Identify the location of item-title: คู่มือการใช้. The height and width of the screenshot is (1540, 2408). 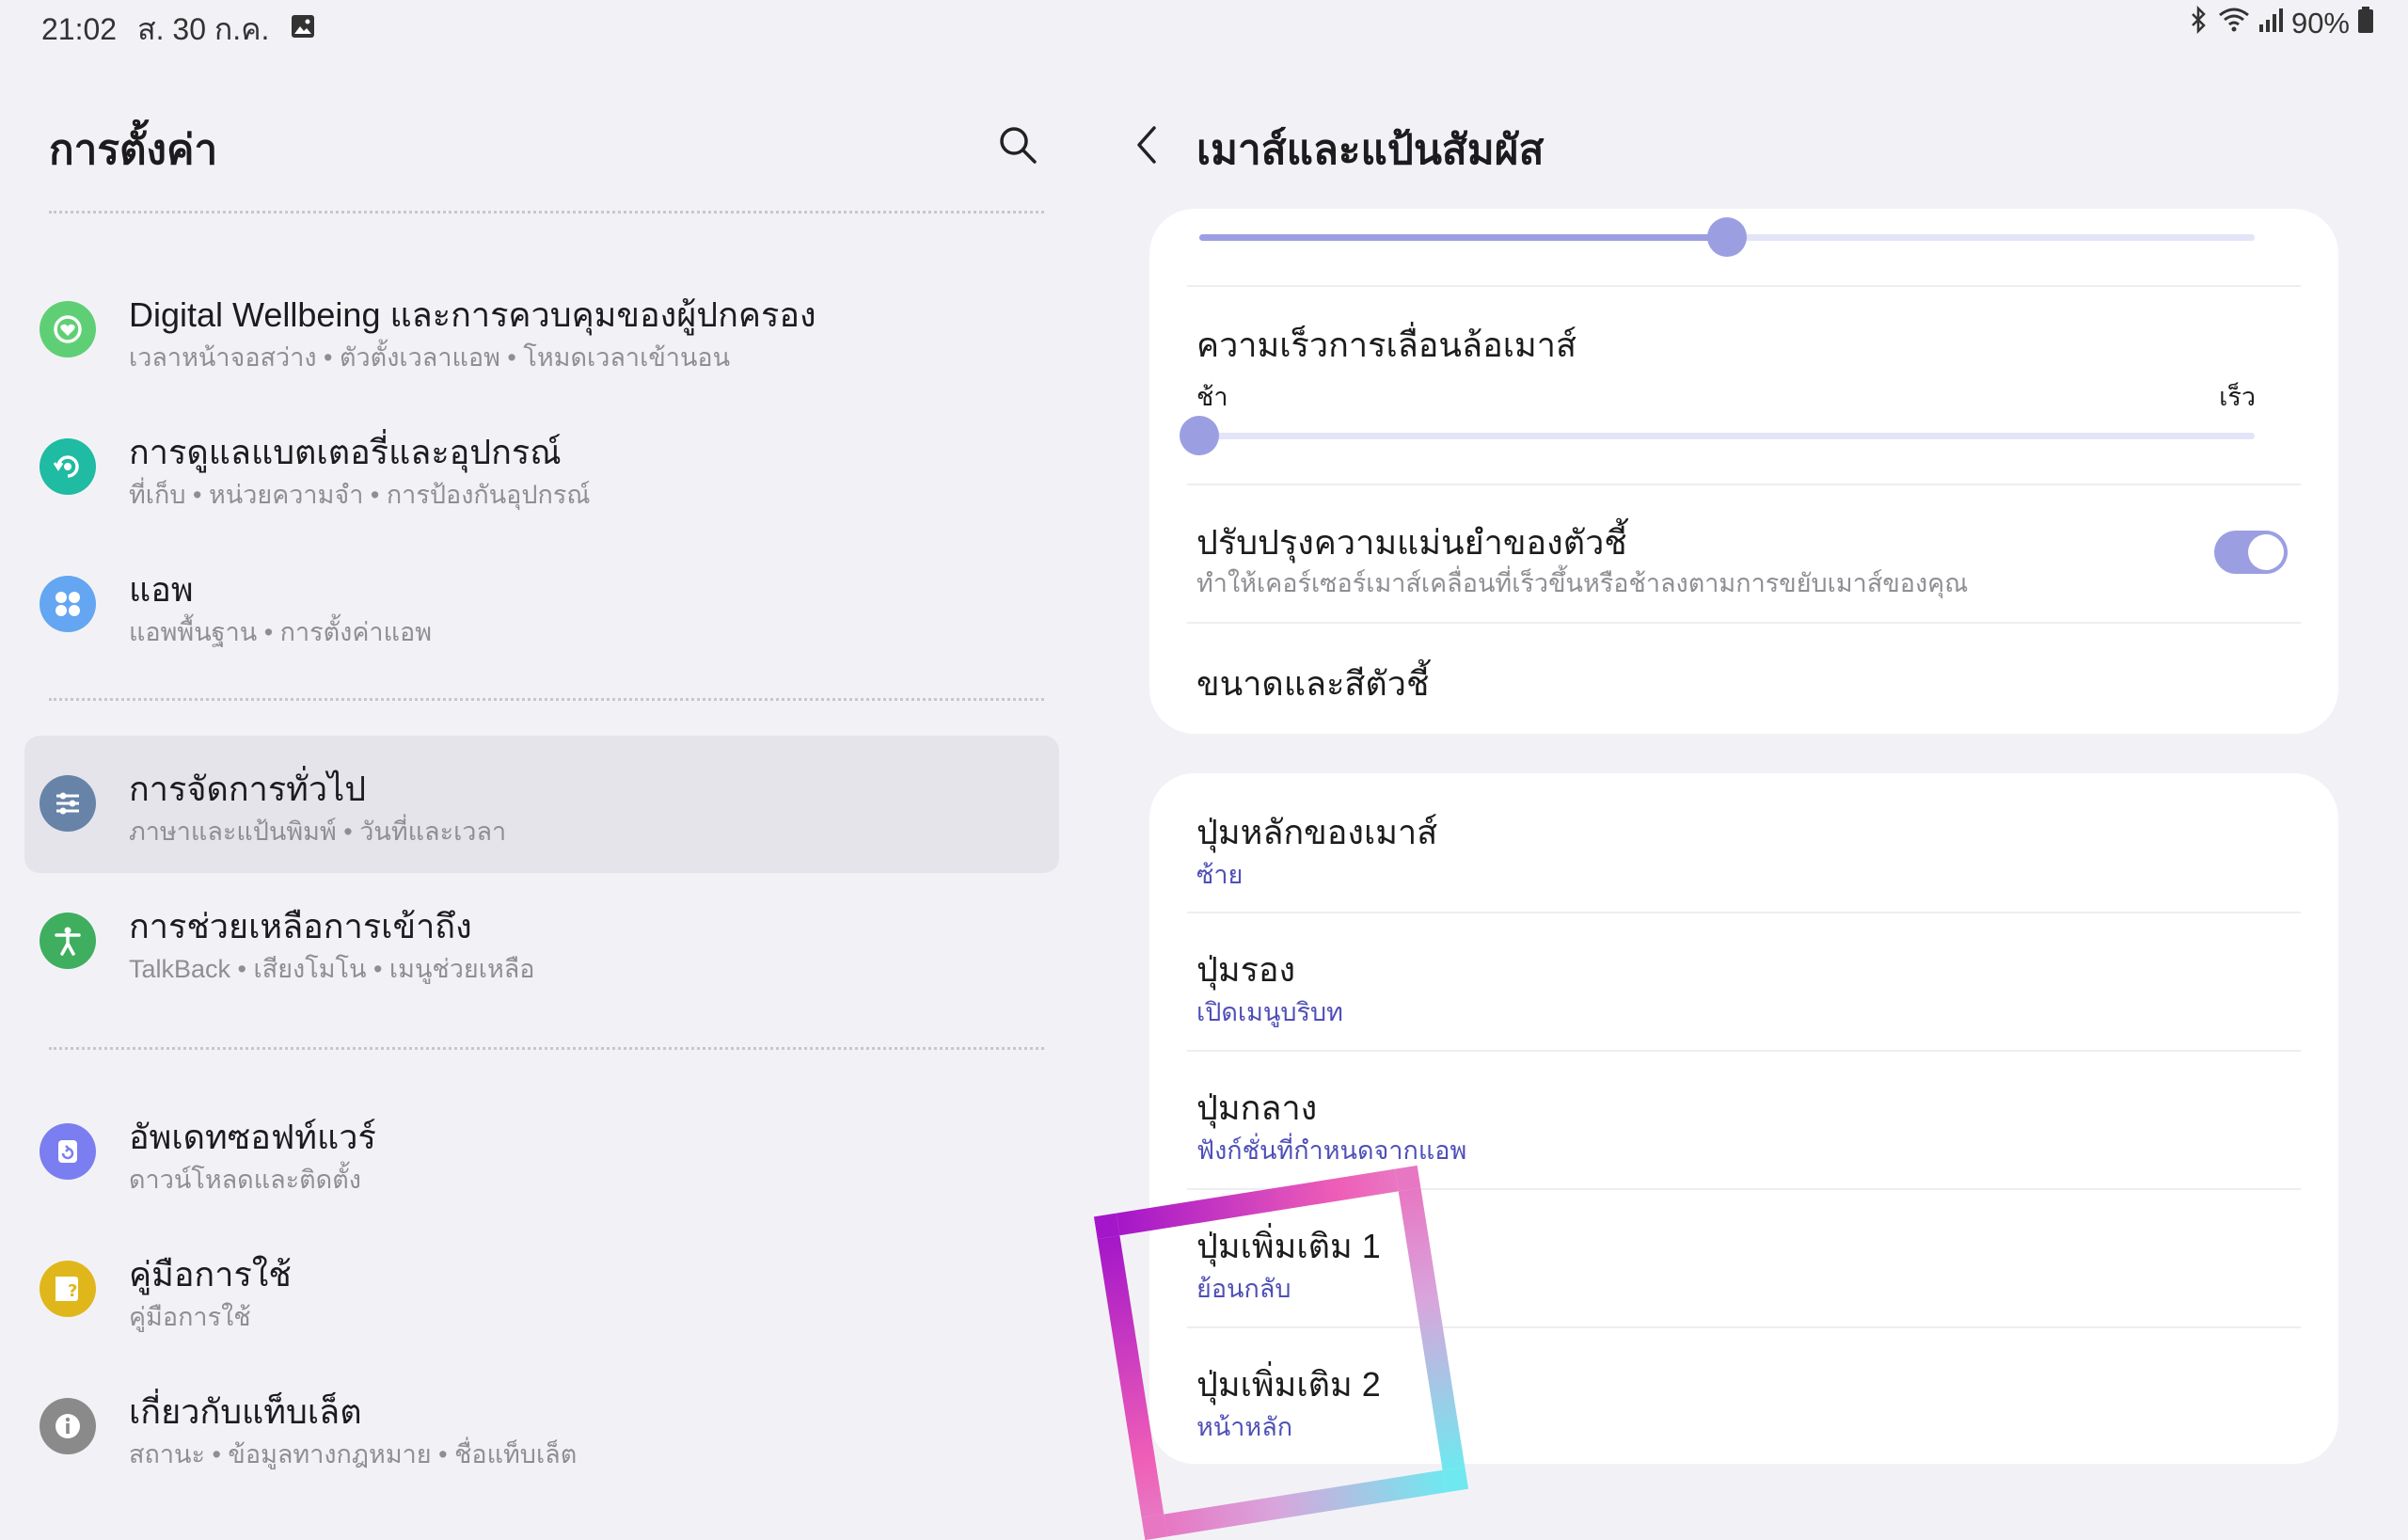
(211, 1274).